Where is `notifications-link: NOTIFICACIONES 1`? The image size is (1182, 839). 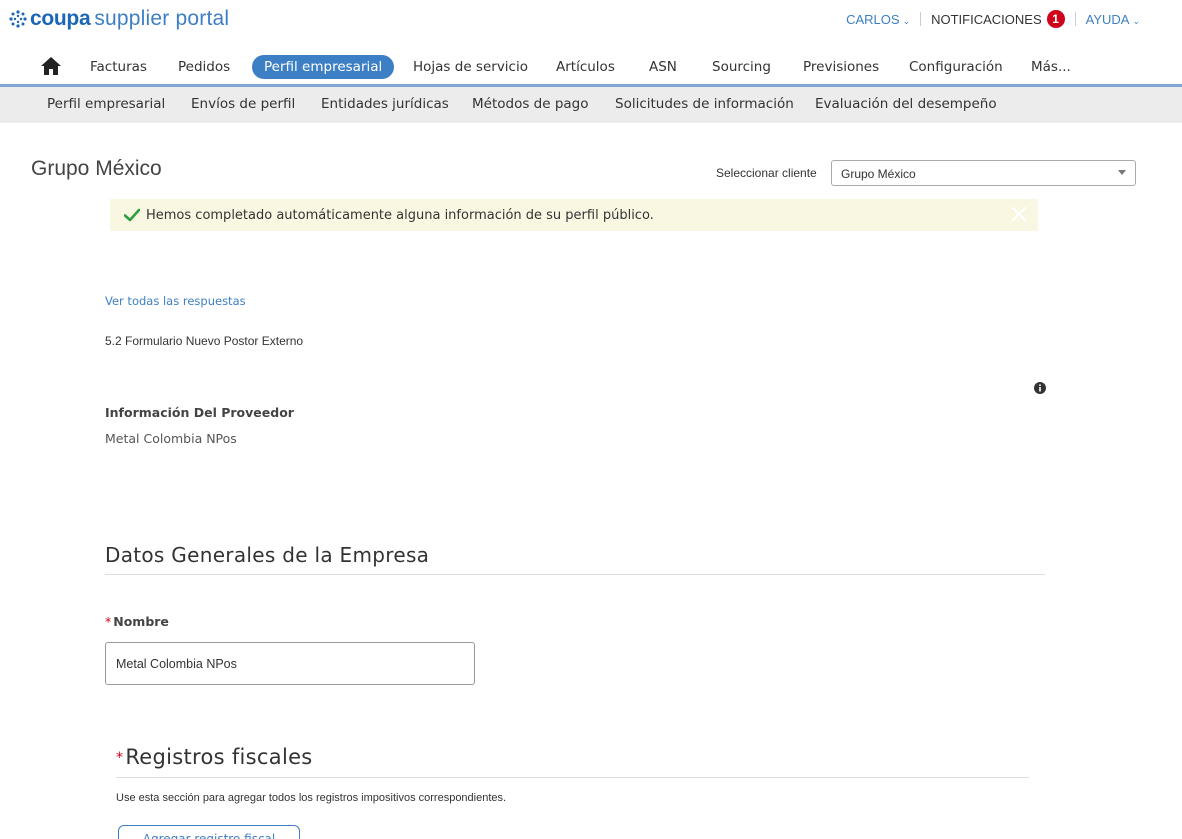
notifications-link: NOTIFICACIONES 1 is located at coordinates (998, 19).